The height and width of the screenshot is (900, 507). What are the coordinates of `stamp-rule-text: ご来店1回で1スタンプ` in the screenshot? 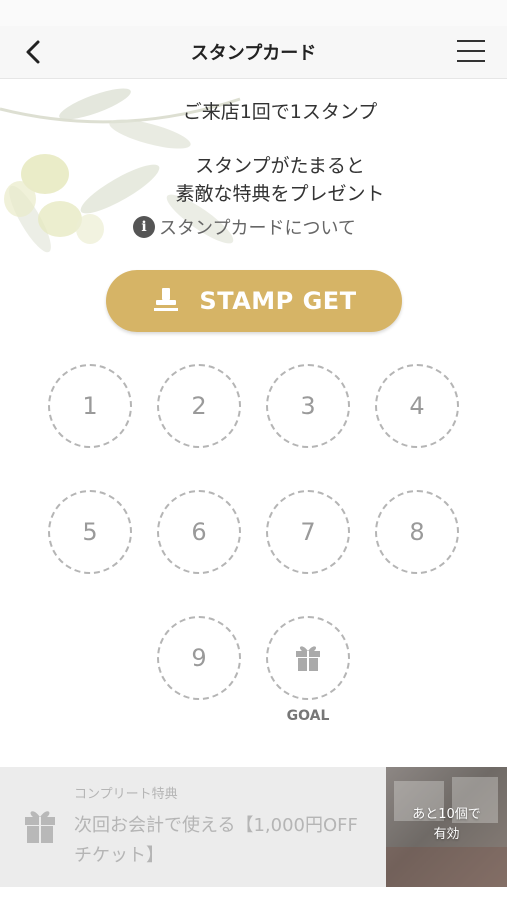 It's located at (280, 112).